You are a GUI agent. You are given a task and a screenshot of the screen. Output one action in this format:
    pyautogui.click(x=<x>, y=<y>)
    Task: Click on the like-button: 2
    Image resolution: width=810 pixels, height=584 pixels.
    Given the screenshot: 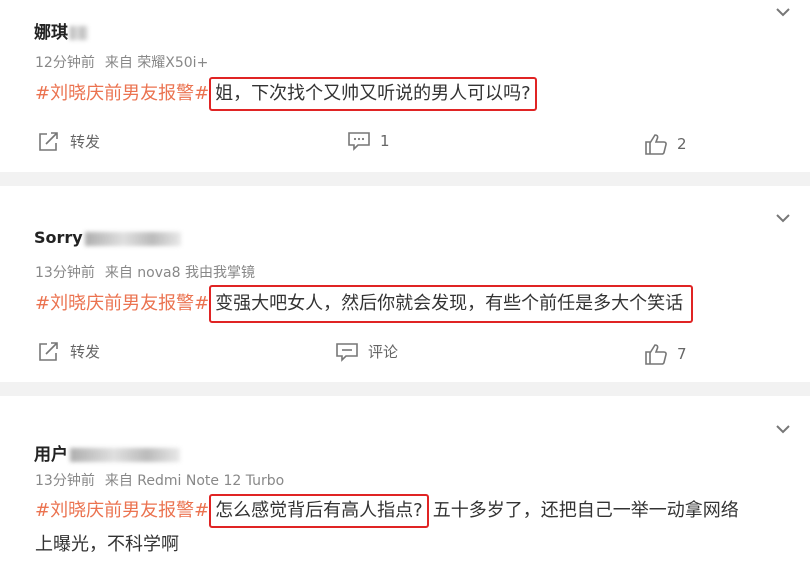 What is the action you would take?
    pyautogui.click(x=666, y=144)
    